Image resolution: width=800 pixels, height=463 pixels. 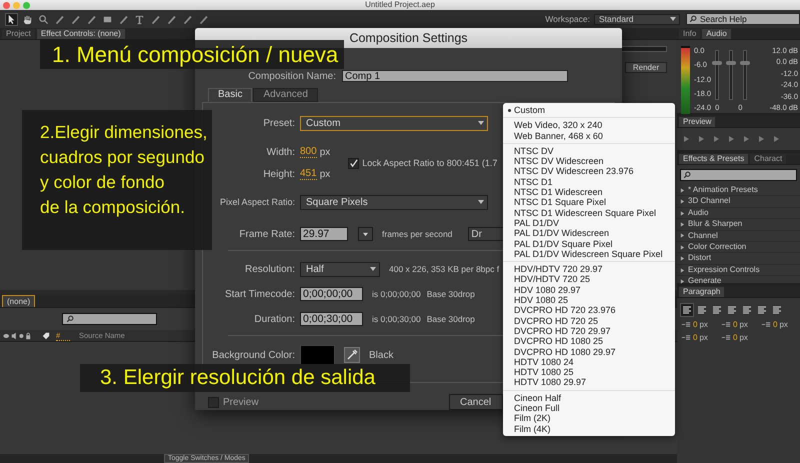 I want to click on menu-item: Web Video, 320 x 240, so click(x=589, y=125).